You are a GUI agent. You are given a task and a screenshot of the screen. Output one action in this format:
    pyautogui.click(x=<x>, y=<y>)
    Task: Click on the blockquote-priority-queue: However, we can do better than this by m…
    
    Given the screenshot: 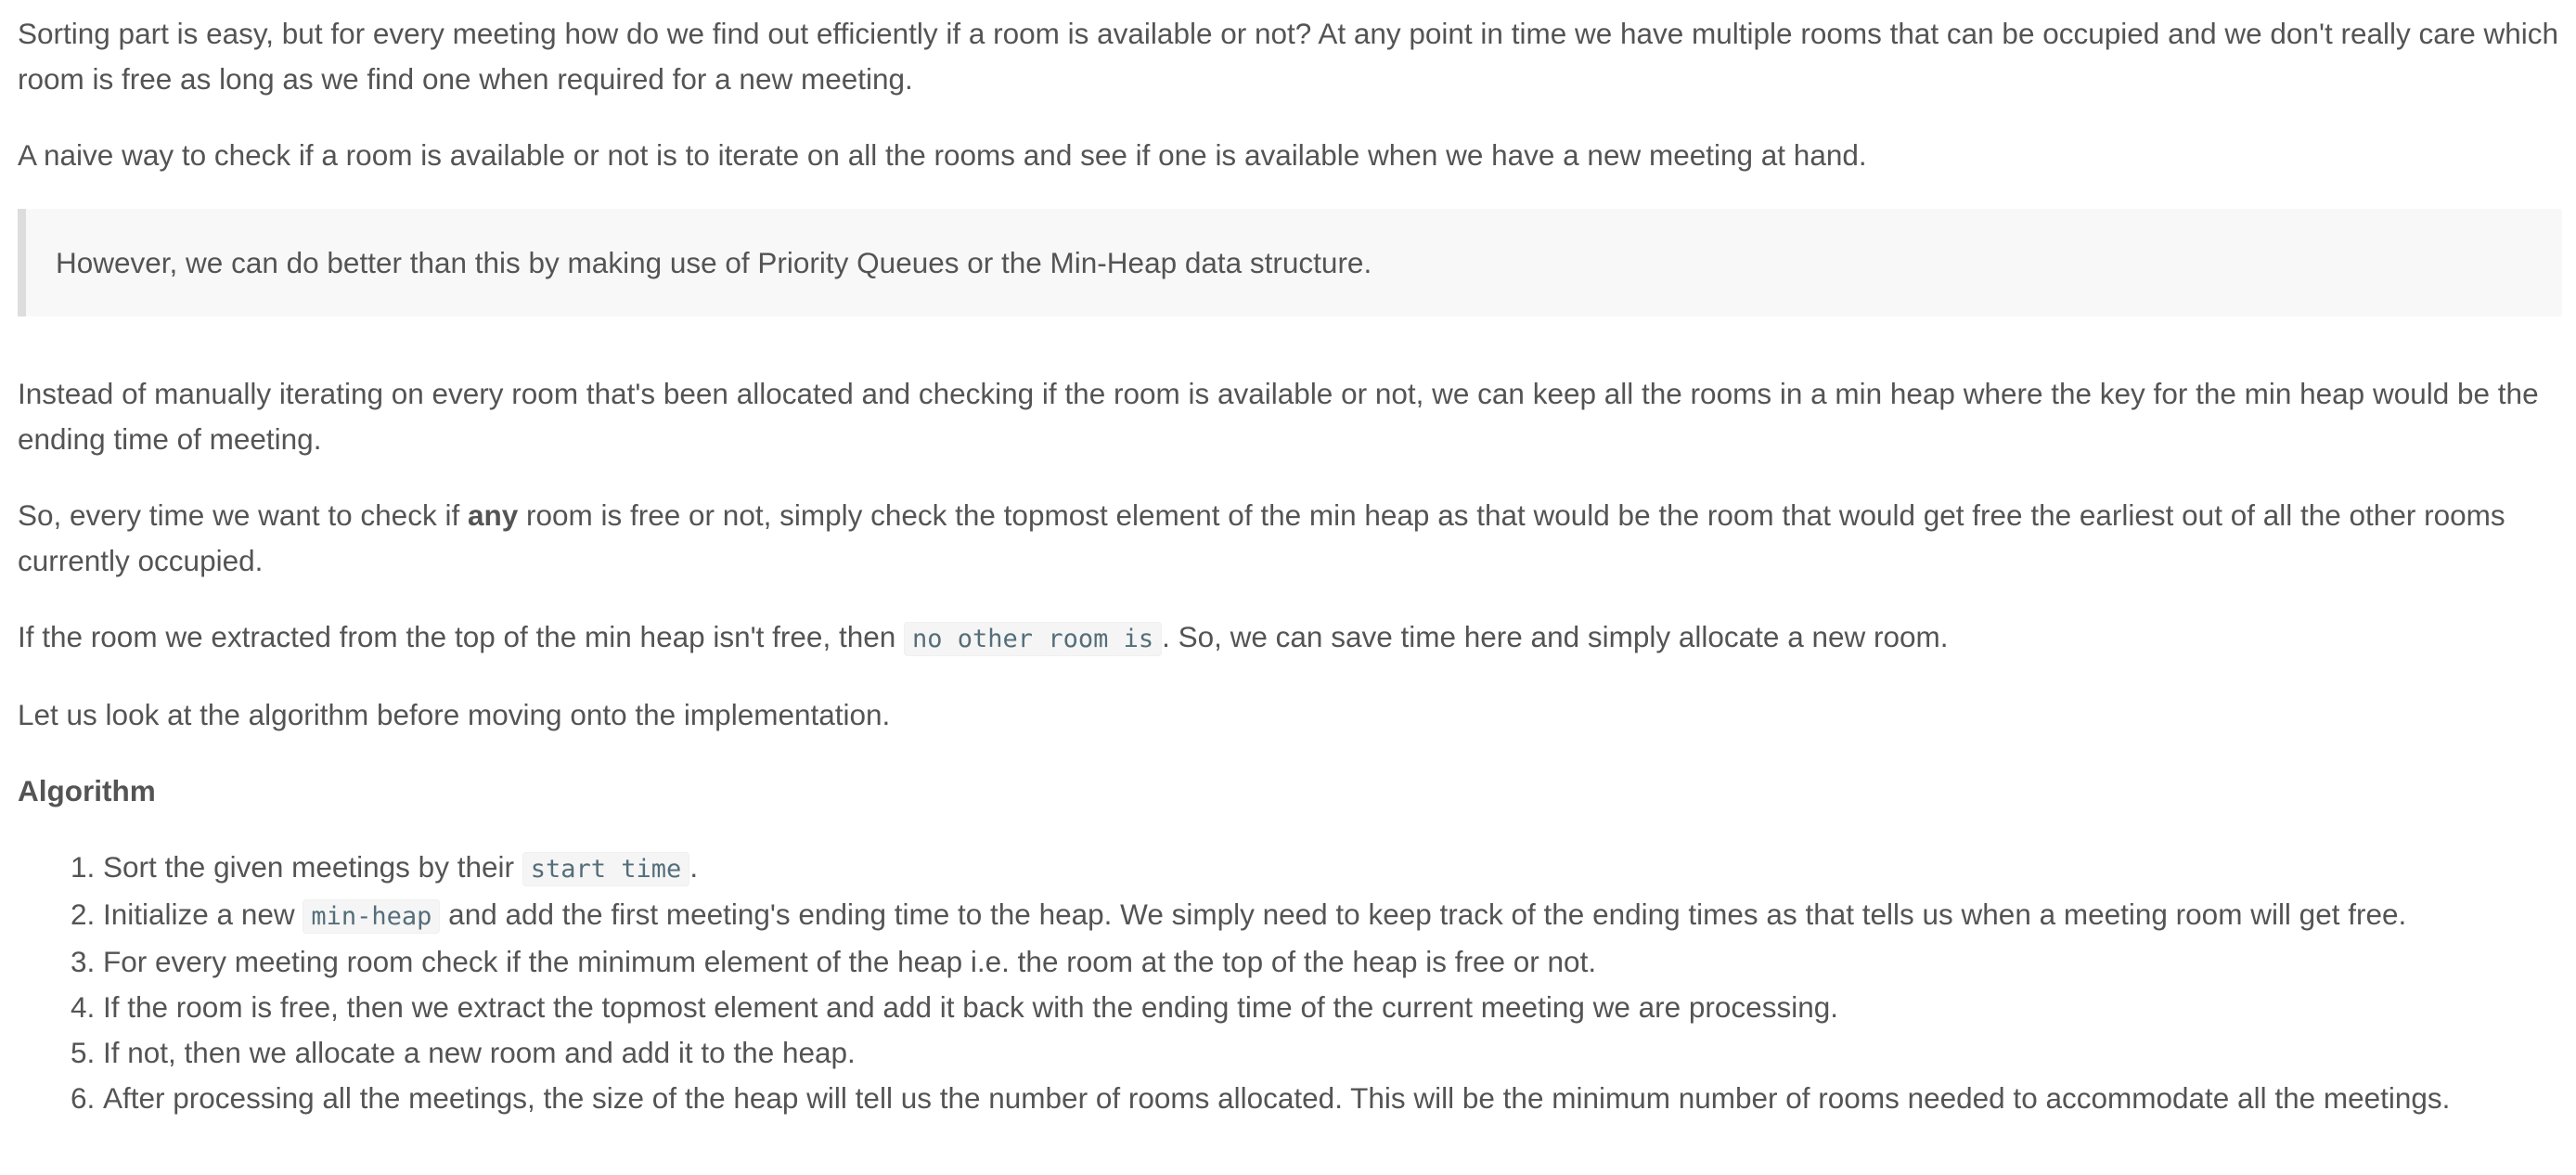 What is the action you would take?
    pyautogui.click(x=1290, y=262)
    